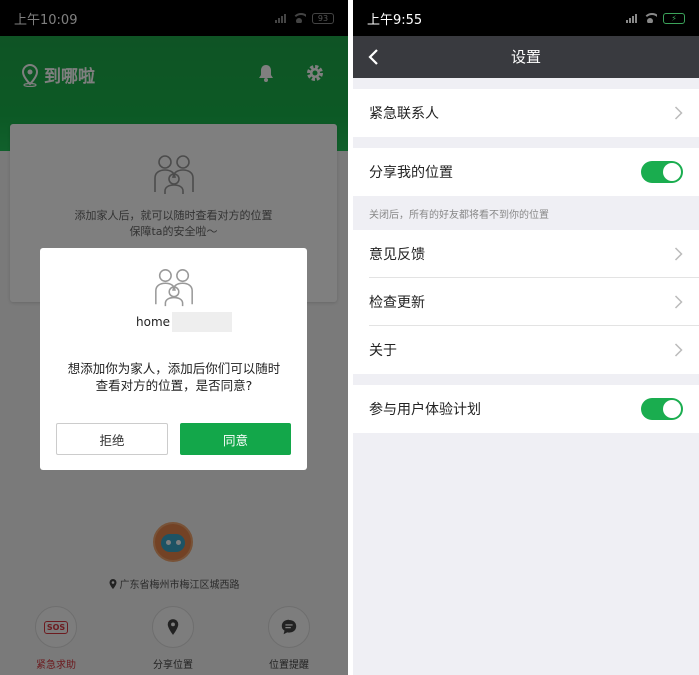 The width and height of the screenshot is (699, 675). I want to click on settings-item-feedback: 意见反馈, so click(526, 254).